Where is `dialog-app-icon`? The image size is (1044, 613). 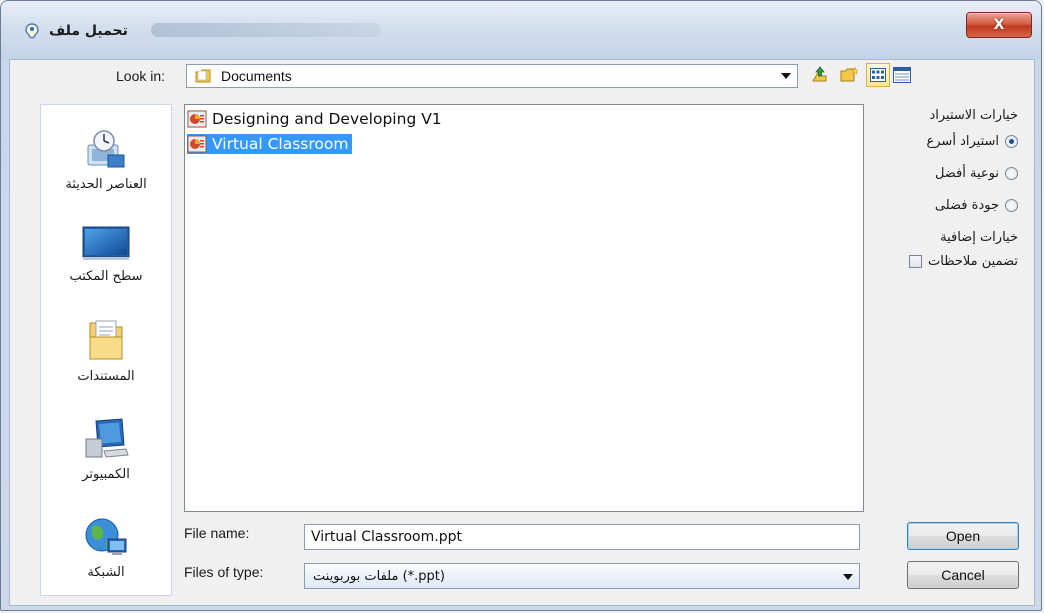
dialog-app-icon is located at coordinates (32, 31).